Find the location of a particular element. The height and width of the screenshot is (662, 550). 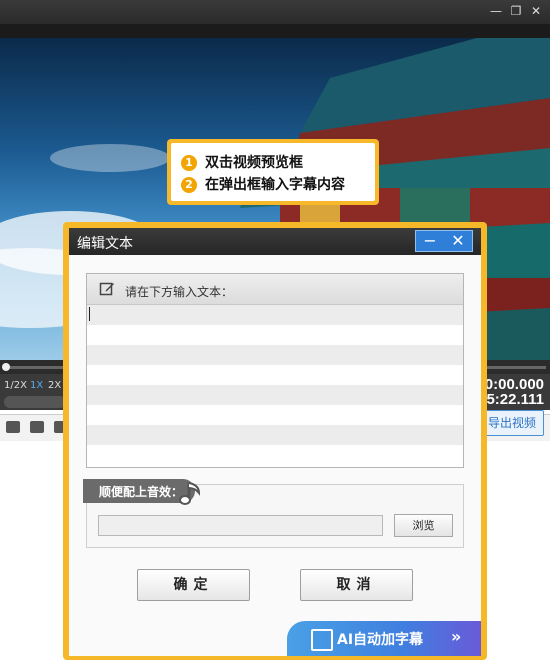

speed-option-2x: 2X is located at coordinates (54, 385).